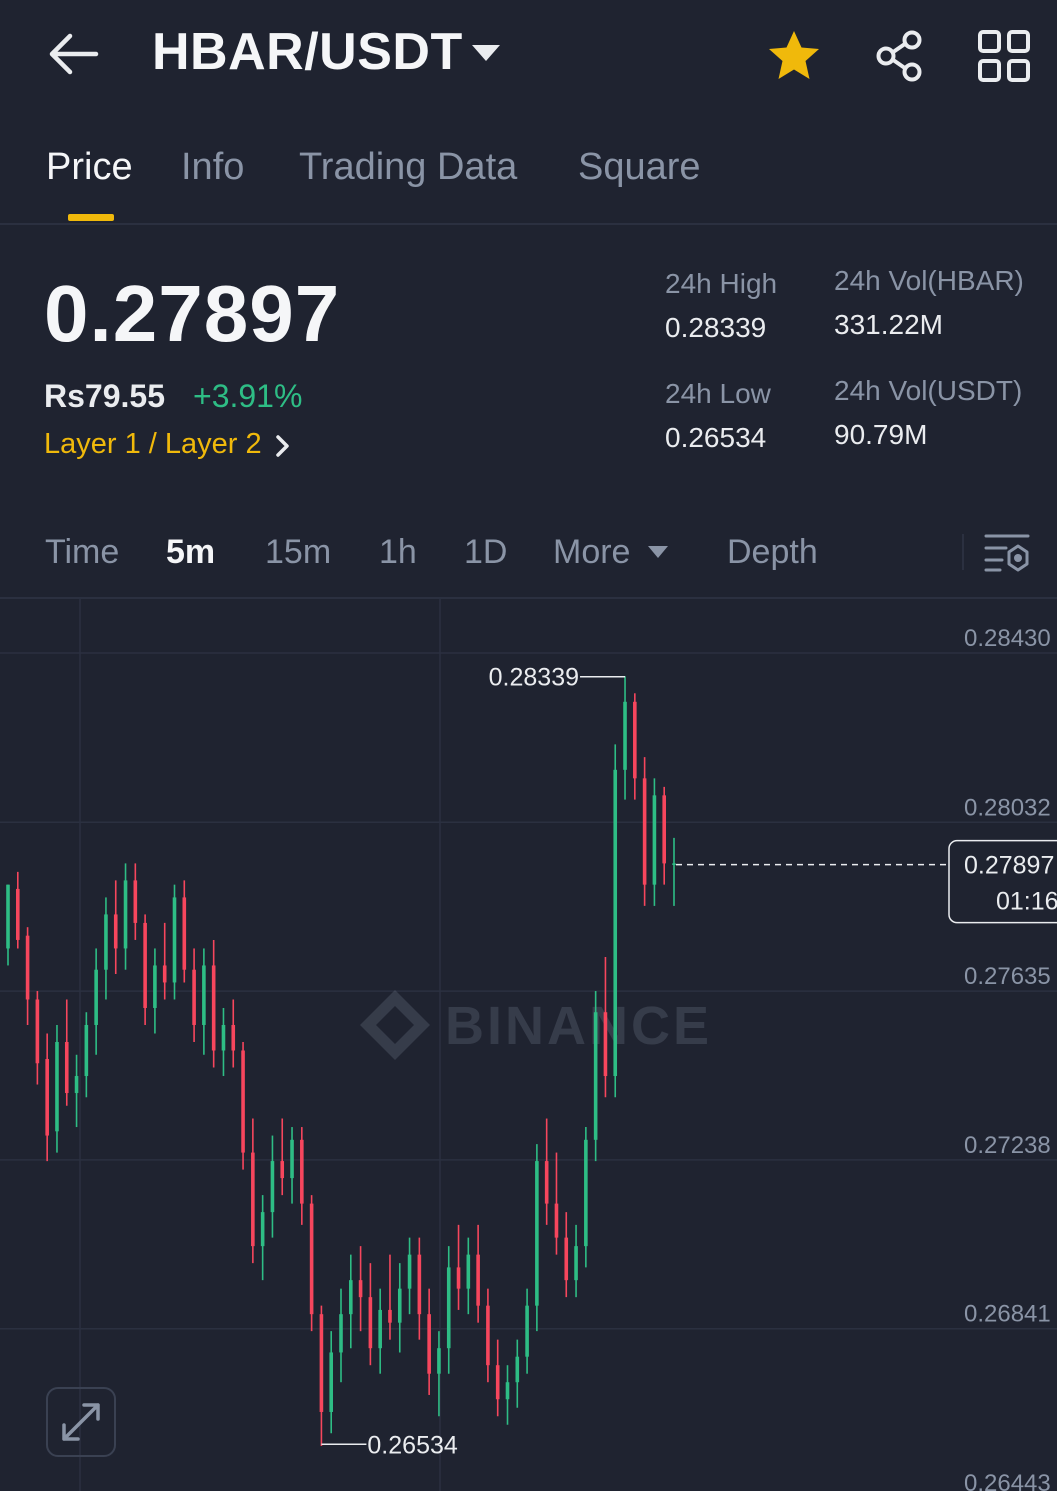 Image resolution: width=1057 pixels, height=1491 pixels. Describe the element at coordinates (718, 393) in the screenshot. I see `low-label: 24h Low` at that location.